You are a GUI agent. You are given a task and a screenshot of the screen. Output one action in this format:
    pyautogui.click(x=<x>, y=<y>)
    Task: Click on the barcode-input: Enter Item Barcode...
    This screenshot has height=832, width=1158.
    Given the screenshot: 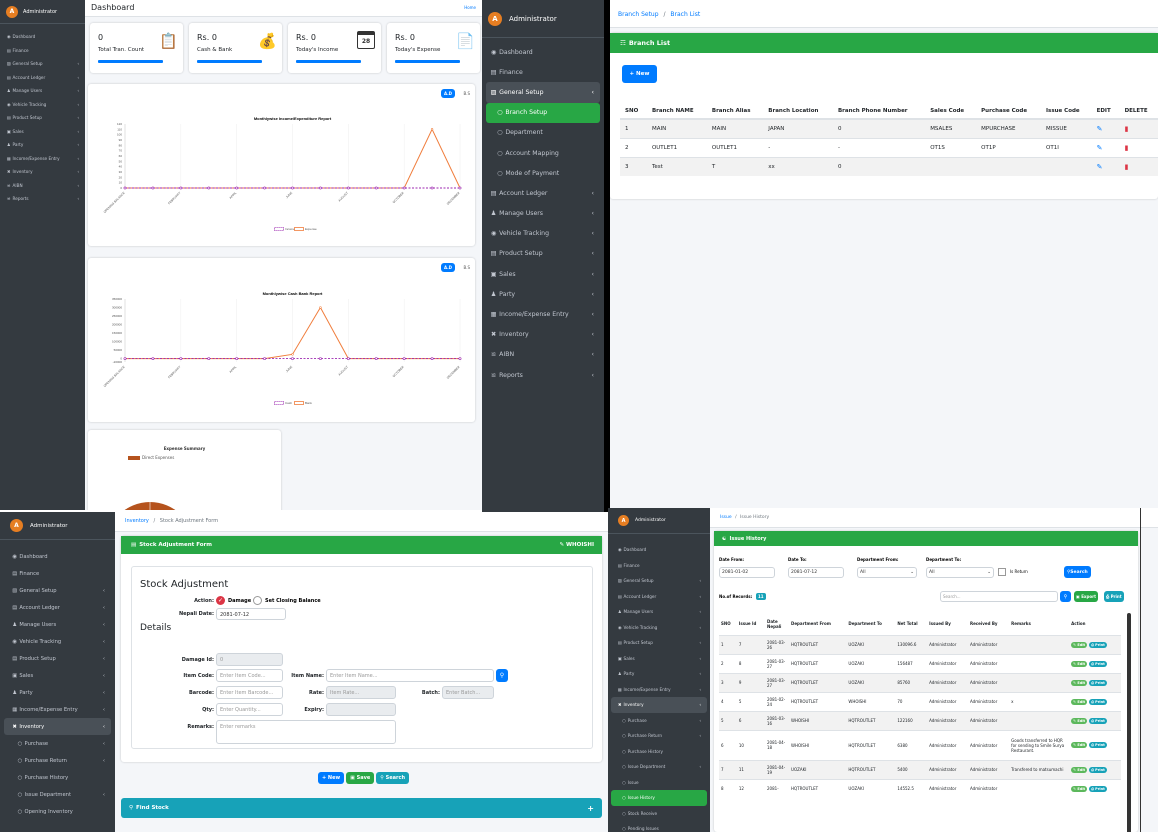 What is the action you would take?
    pyautogui.click(x=249, y=692)
    